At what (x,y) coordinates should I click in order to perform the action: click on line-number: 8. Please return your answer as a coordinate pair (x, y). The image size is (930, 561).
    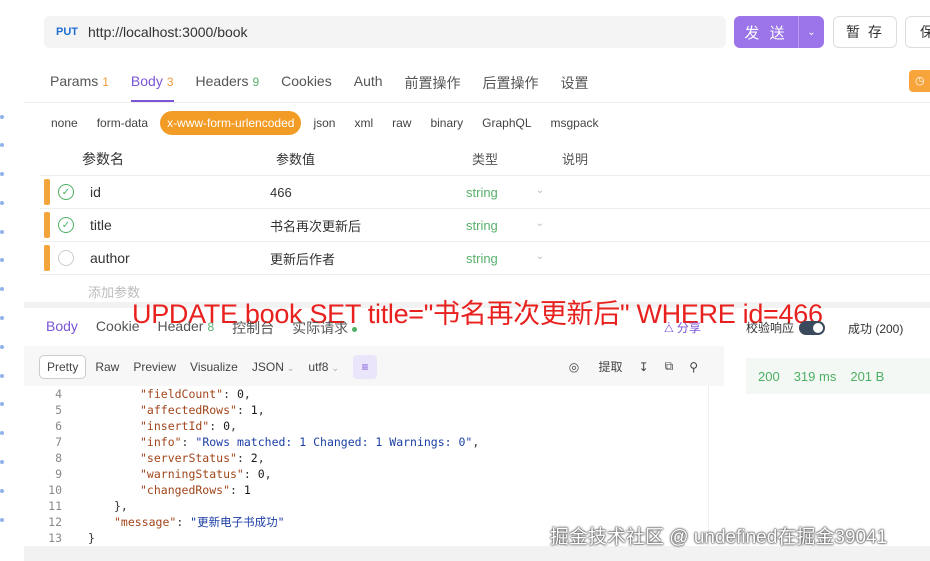
    Looking at the image, I should click on (58, 458).